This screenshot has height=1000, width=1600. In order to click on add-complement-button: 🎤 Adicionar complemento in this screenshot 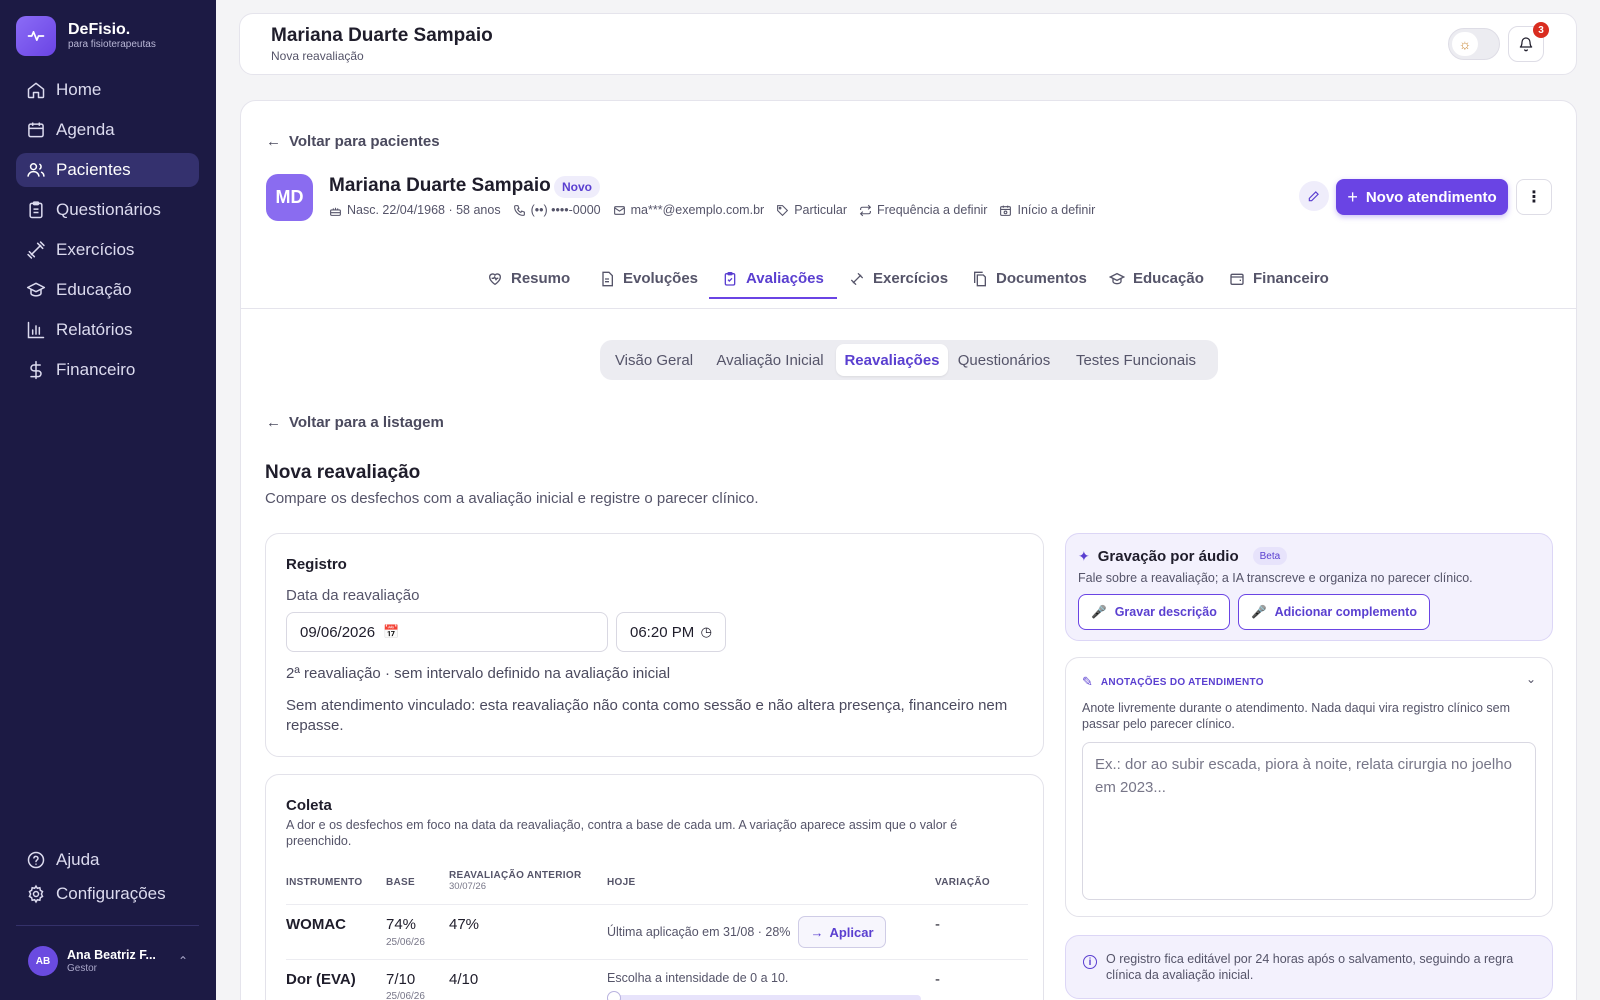, I will do `click(1334, 612)`.